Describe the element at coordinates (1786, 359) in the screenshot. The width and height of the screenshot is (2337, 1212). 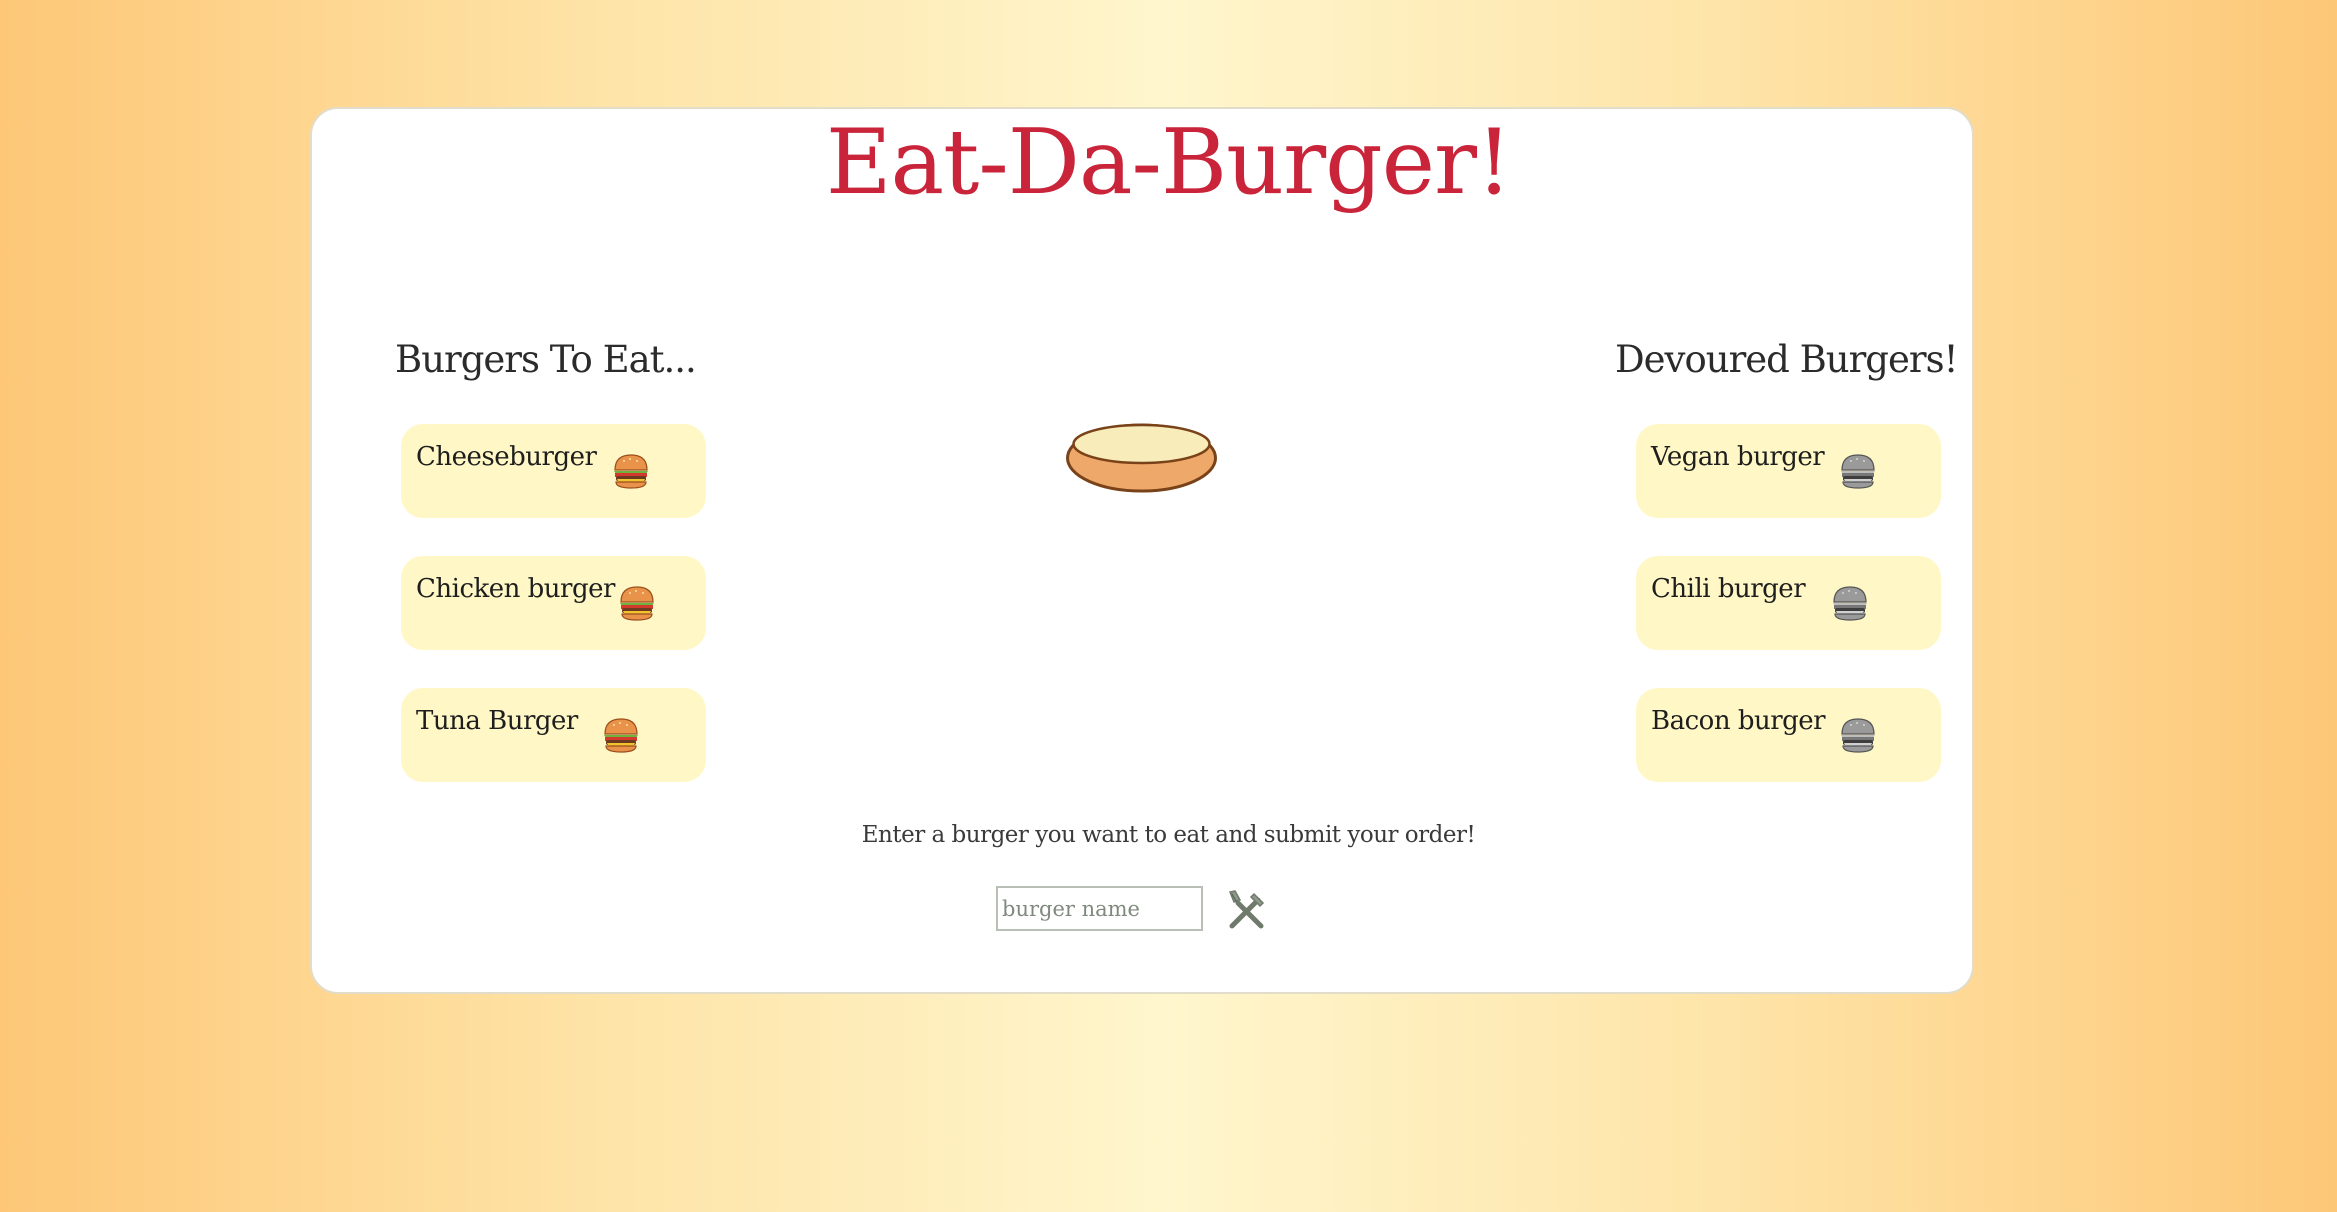
I see `devoured-burgers-heading: Devoured Burgers!` at that location.